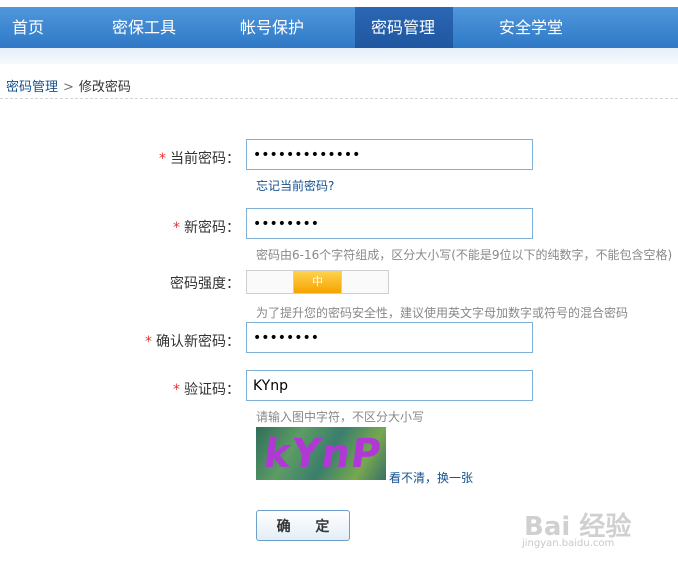  What do you see at coordinates (32, 87) in the screenshot?
I see `breadcrumb-parent-link: 密码管理` at bounding box center [32, 87].